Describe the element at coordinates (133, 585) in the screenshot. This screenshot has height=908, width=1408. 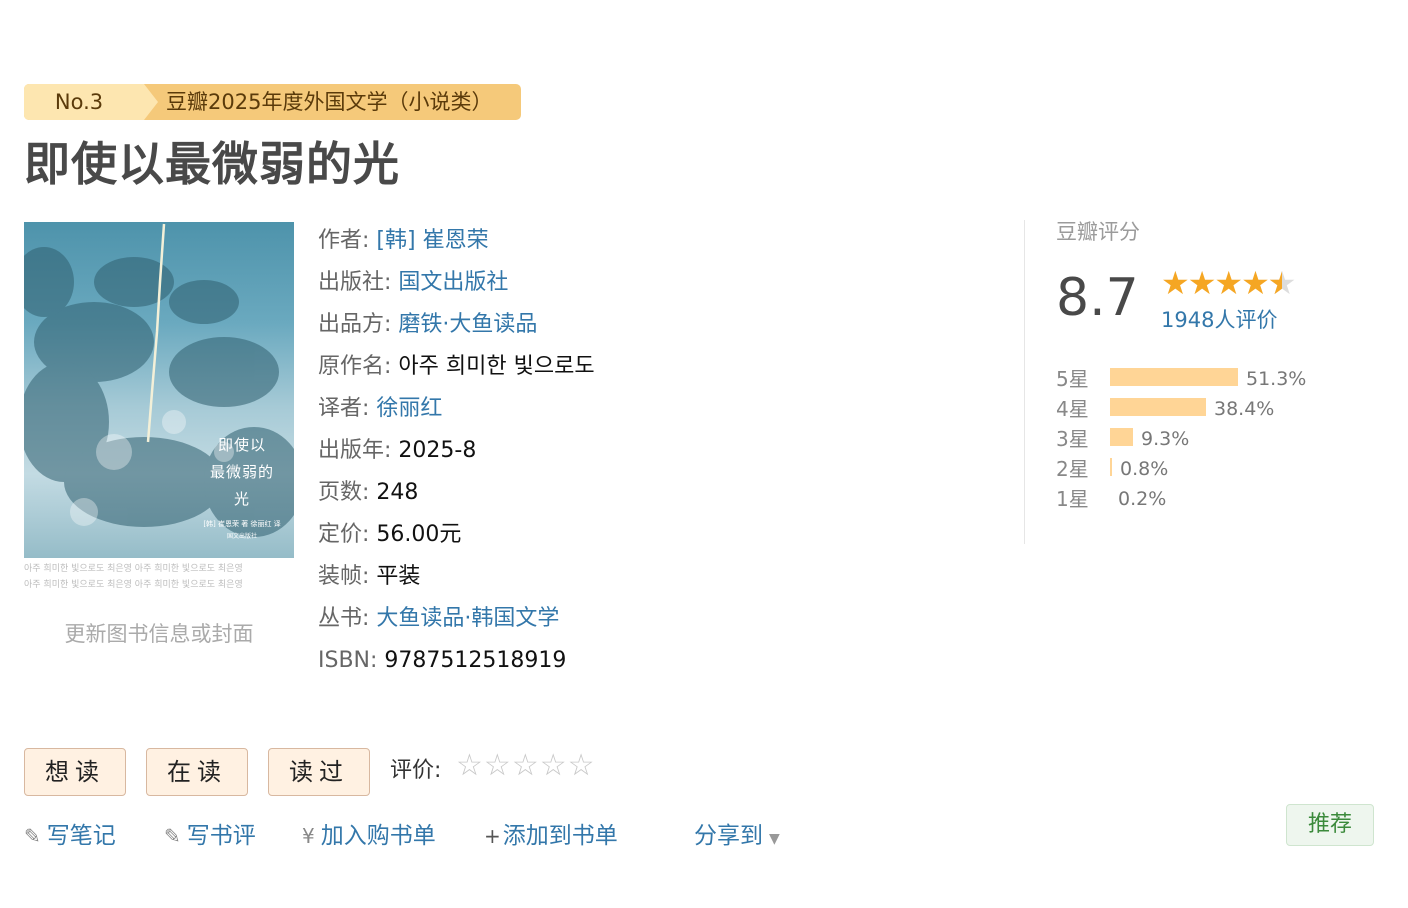
I see `cover-strip-line: 아주 희미한 빛으로도 최은영 아주 희미한 빛으로도 최은영` at that location.